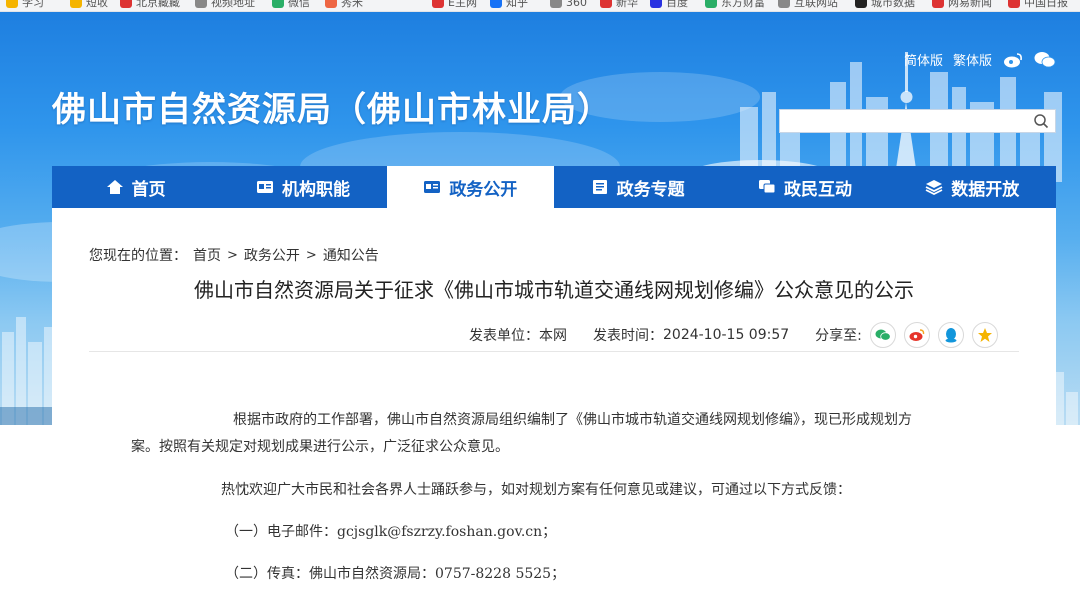 Image resolution: width=1080 pixels, height=597 pixels. Describe the element at coordinates (553, 336) in the screenshot. I see `publisher-value: 本网` at that location.